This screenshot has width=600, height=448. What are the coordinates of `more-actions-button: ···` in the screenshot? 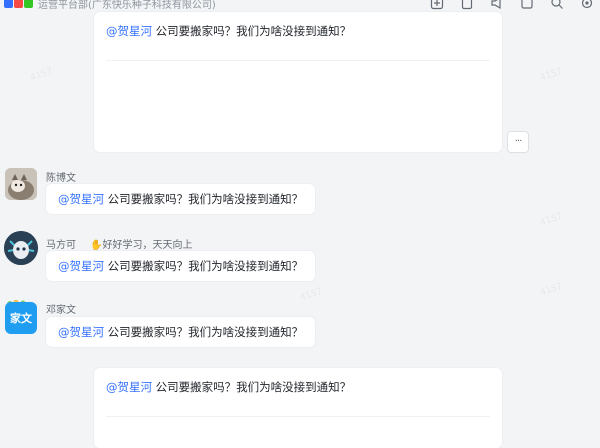 It's located at (518, 142).